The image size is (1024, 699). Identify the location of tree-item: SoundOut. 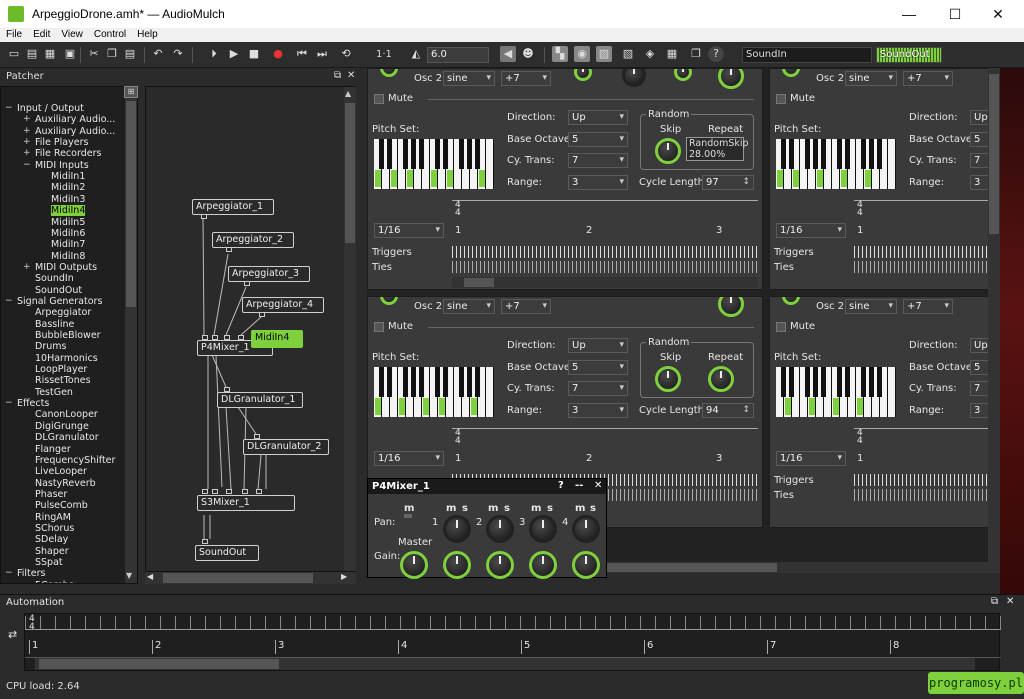
(58, 290).